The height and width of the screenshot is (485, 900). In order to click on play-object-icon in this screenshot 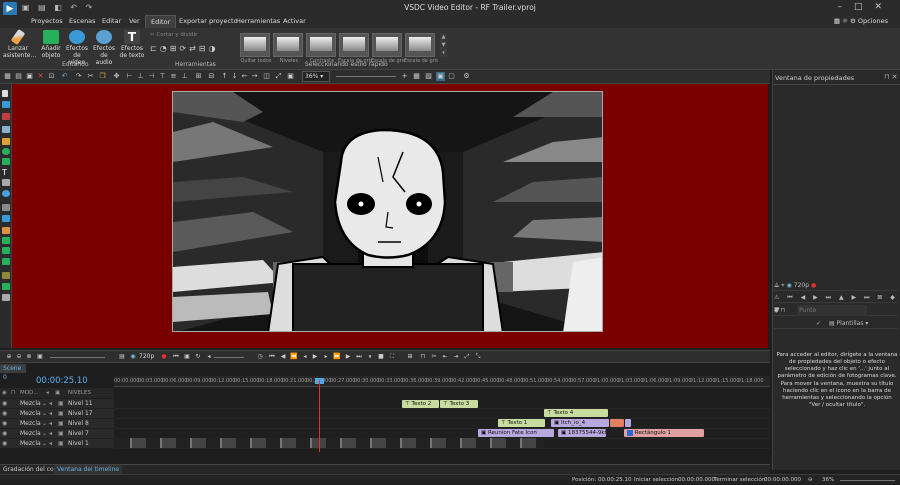, I will do `click(6, 261)`.